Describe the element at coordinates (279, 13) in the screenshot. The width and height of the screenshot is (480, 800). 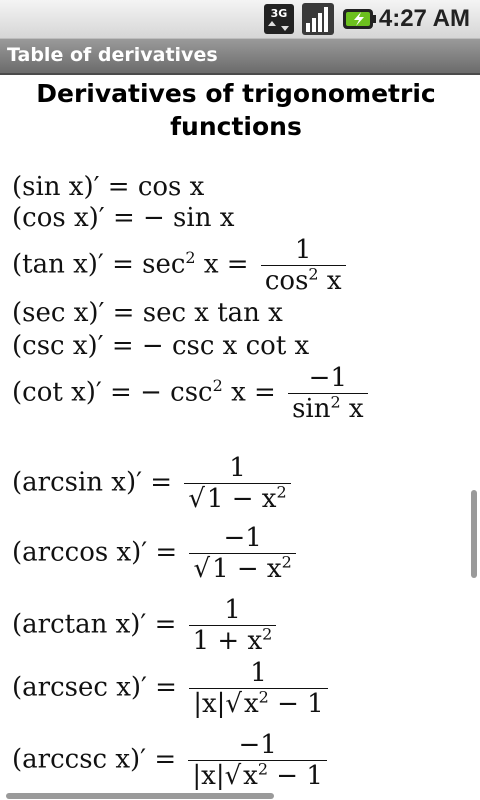
I see `svg-text: 3G` at that location.